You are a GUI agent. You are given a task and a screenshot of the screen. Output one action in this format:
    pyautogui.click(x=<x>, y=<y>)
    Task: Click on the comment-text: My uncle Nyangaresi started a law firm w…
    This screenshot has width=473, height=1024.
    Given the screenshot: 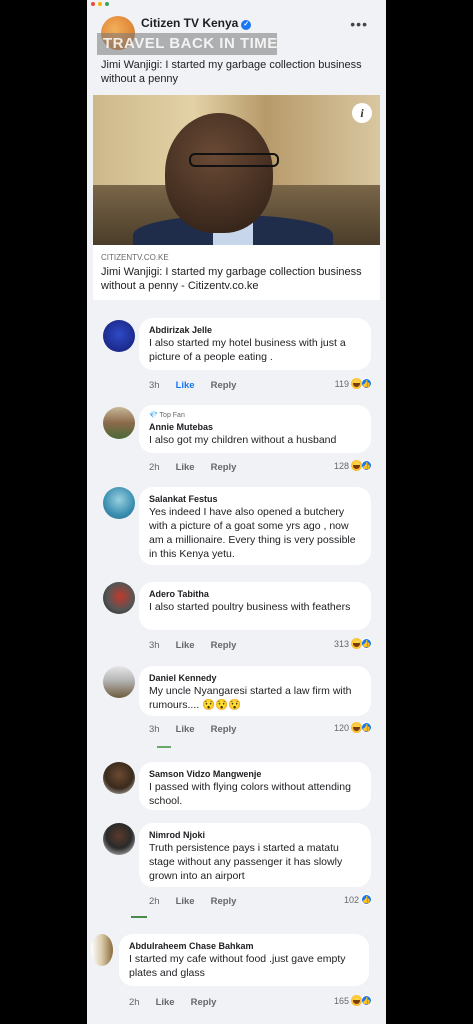 What is the action you would take?
    pyautogui.click(x=250, y=698)
    